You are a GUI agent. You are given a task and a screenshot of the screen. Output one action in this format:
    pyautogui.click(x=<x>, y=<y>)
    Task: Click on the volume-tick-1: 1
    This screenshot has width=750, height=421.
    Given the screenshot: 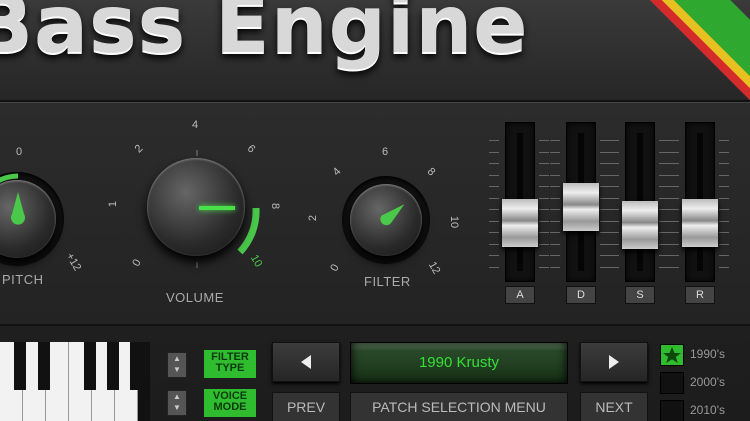 What is the action you would take?
    pyautogui.click(x=113, y=204)
    